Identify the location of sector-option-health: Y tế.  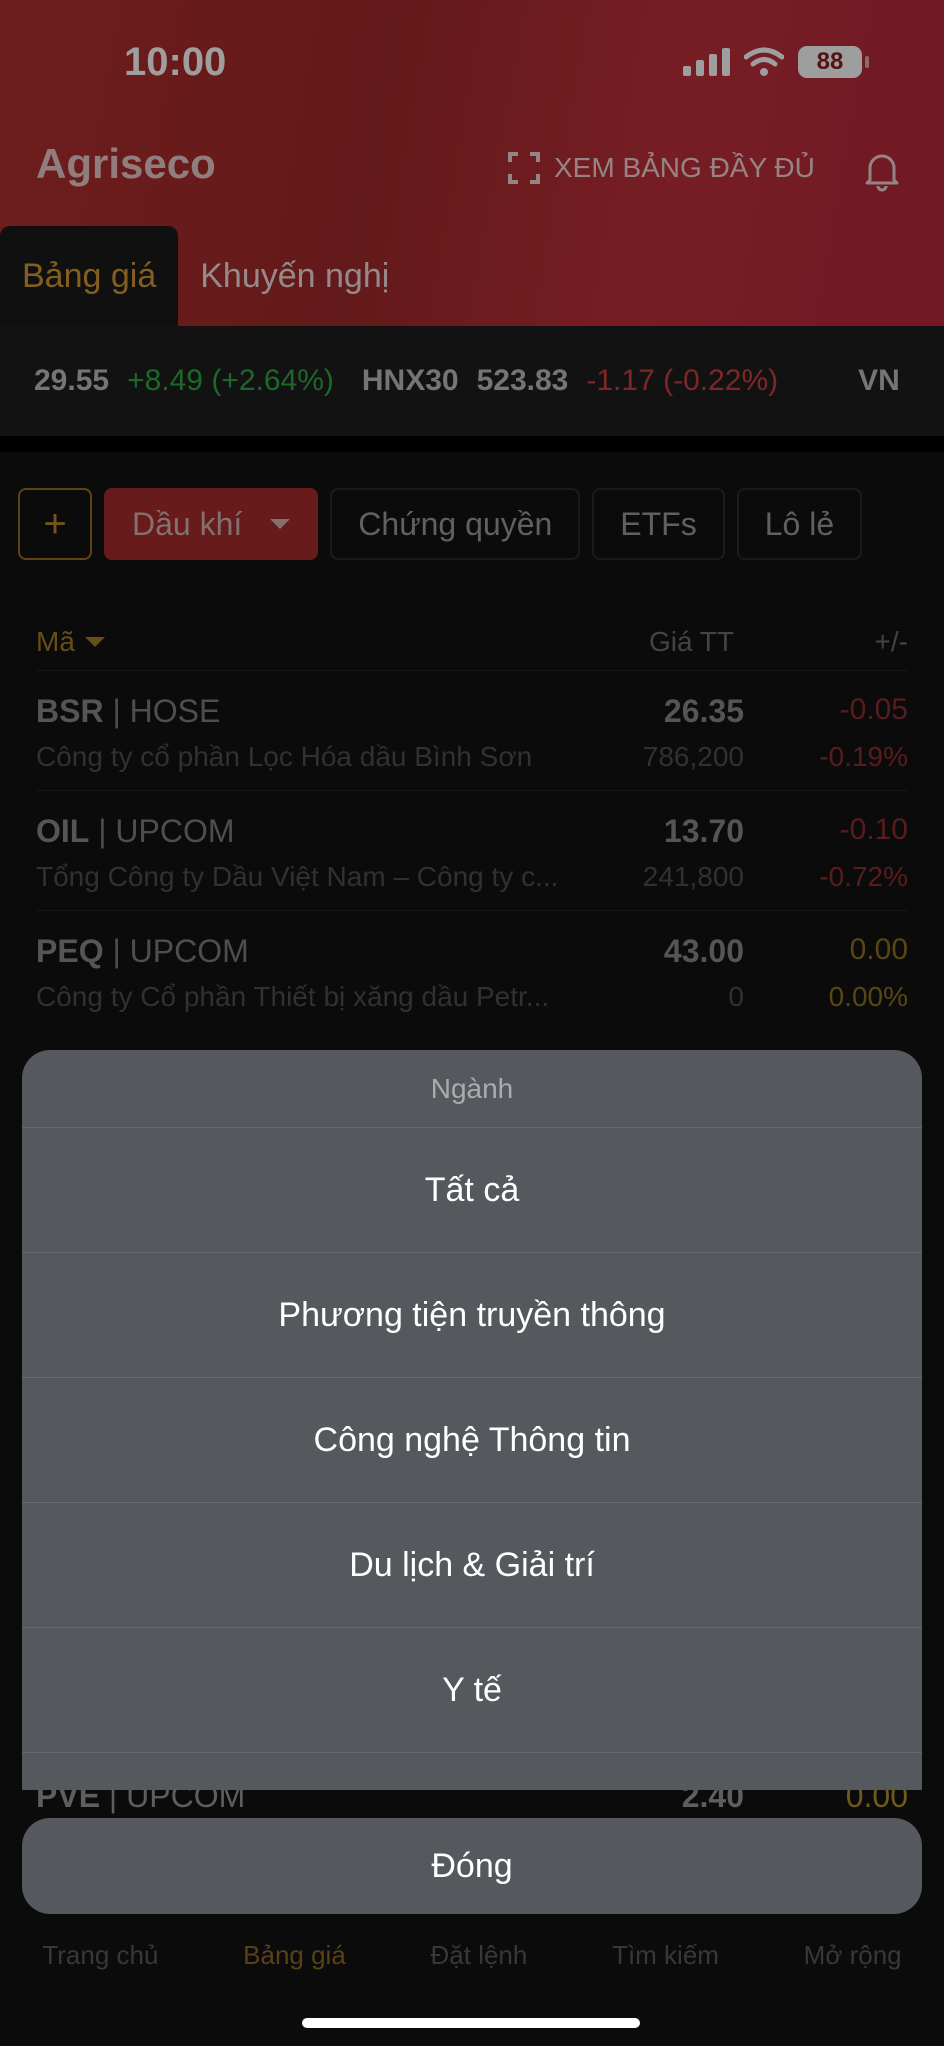
(472, 1690).